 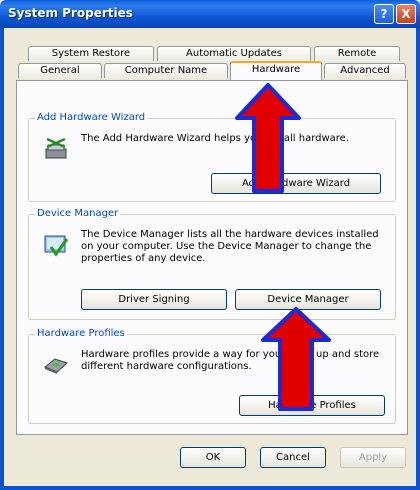 What do you see at coordinates (78, 213) in the screenshot?
I see `device-manager-label: Device Manager` at bounding box center [78, 213].